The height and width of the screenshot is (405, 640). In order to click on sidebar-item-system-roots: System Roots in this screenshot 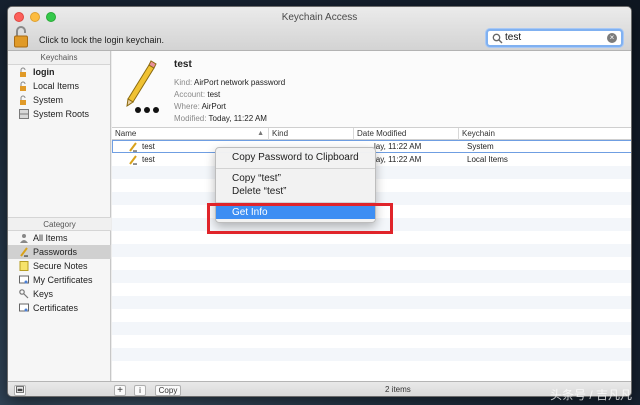, I will do `click(59, 114)`.